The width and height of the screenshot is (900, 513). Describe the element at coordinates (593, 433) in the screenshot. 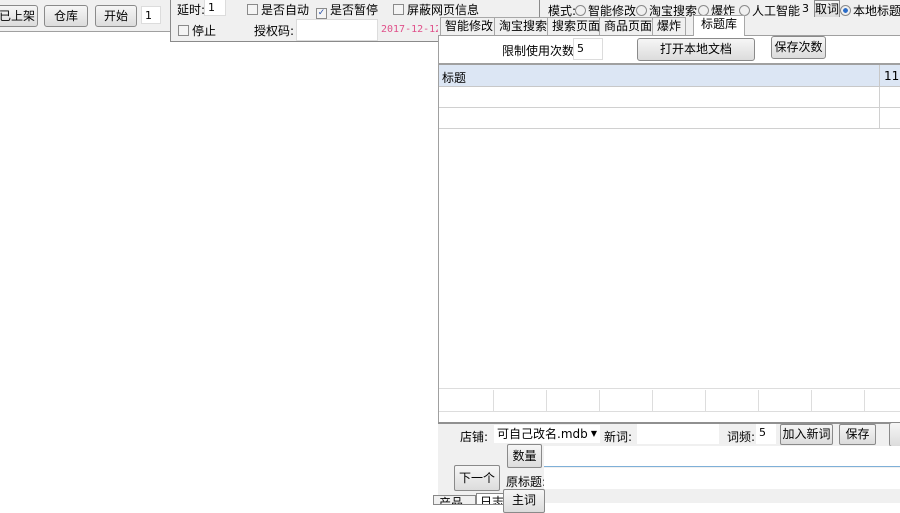

I see `chevron-down-icon: ▼` at that location.